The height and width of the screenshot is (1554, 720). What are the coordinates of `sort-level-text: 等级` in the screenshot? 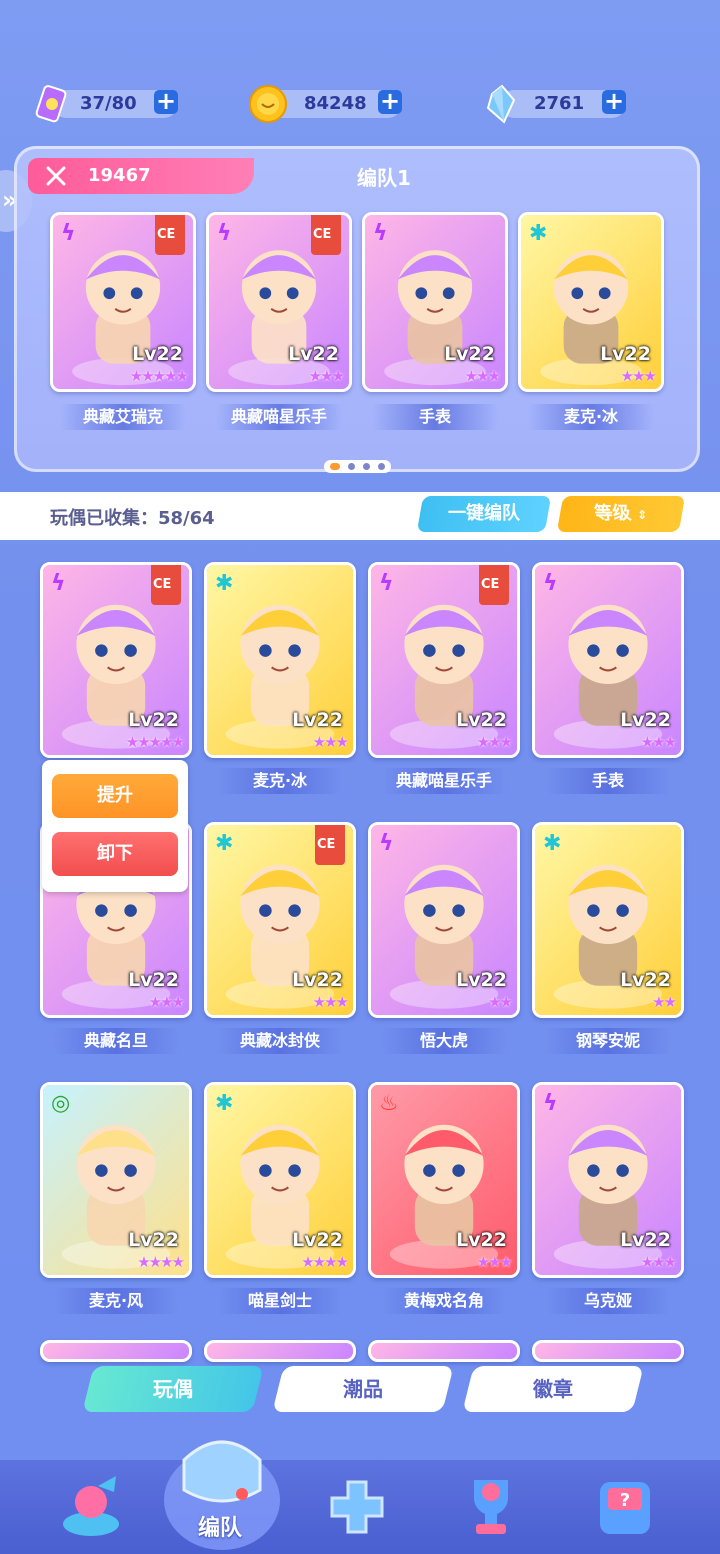 It's located at (612, 513).